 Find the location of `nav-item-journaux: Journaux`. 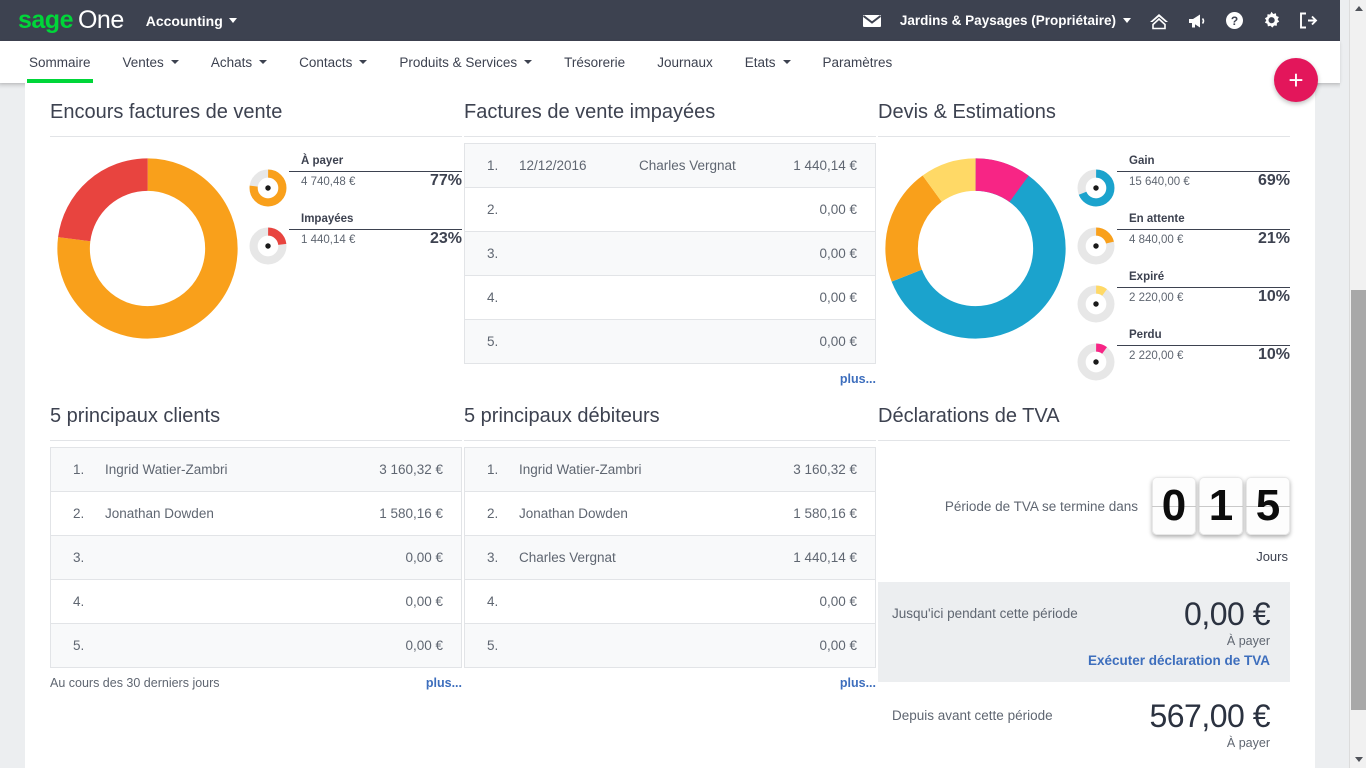

nav-item-journaux: Journaux is located at coordinates (685, 62).